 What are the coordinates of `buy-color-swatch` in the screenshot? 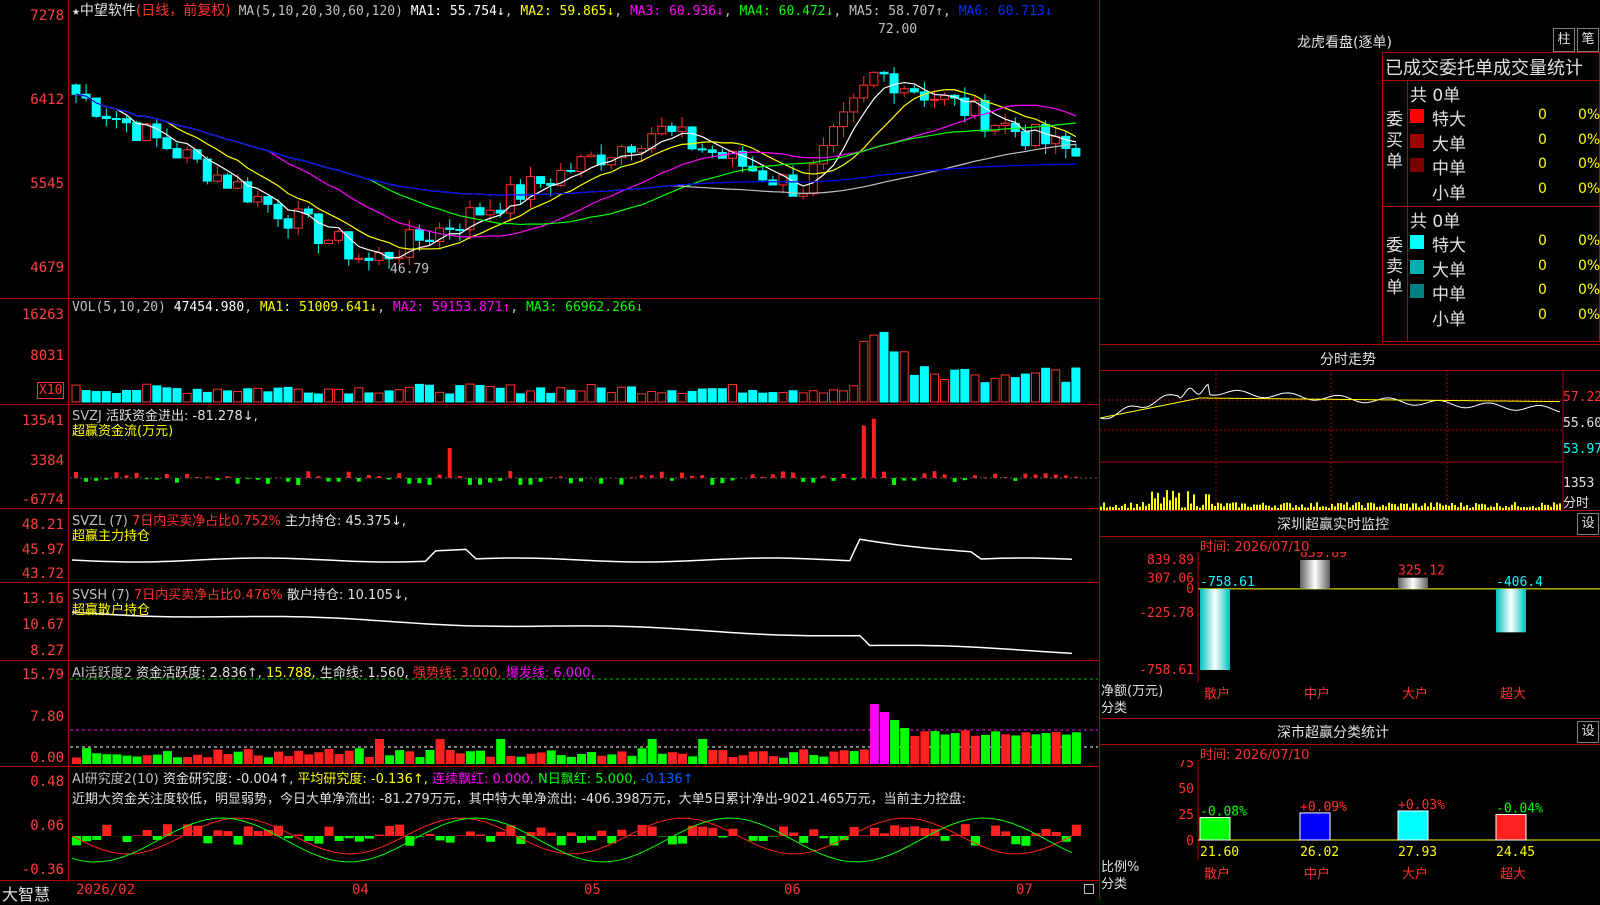 It's located at (1417, 116).